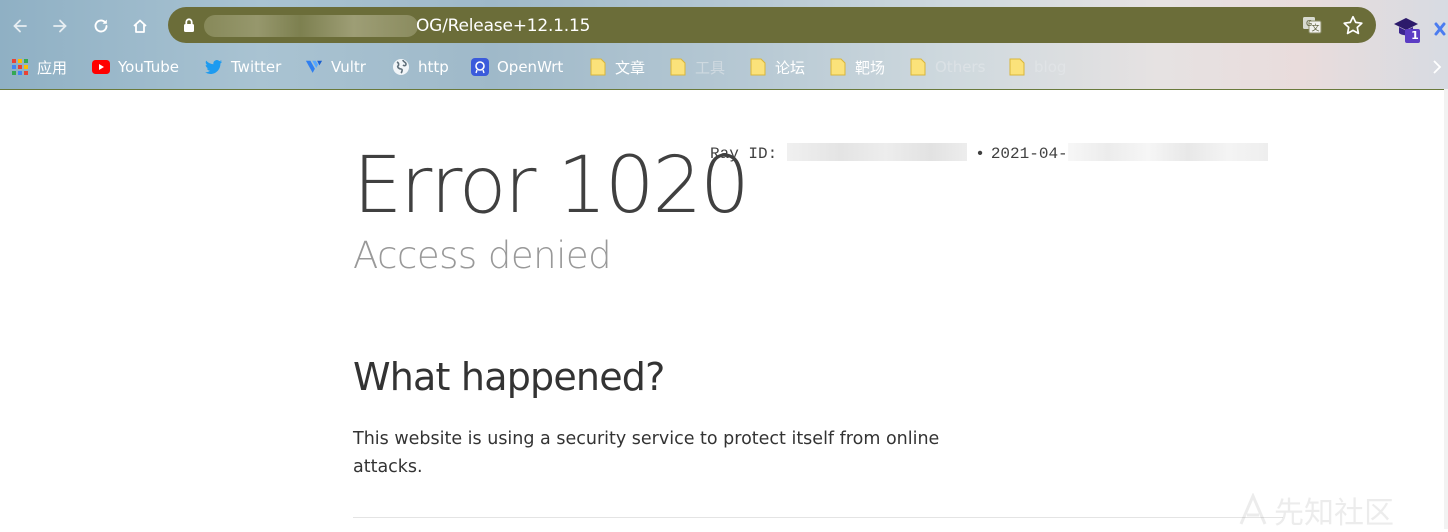  I want to click on home-button, so click(140, 26).